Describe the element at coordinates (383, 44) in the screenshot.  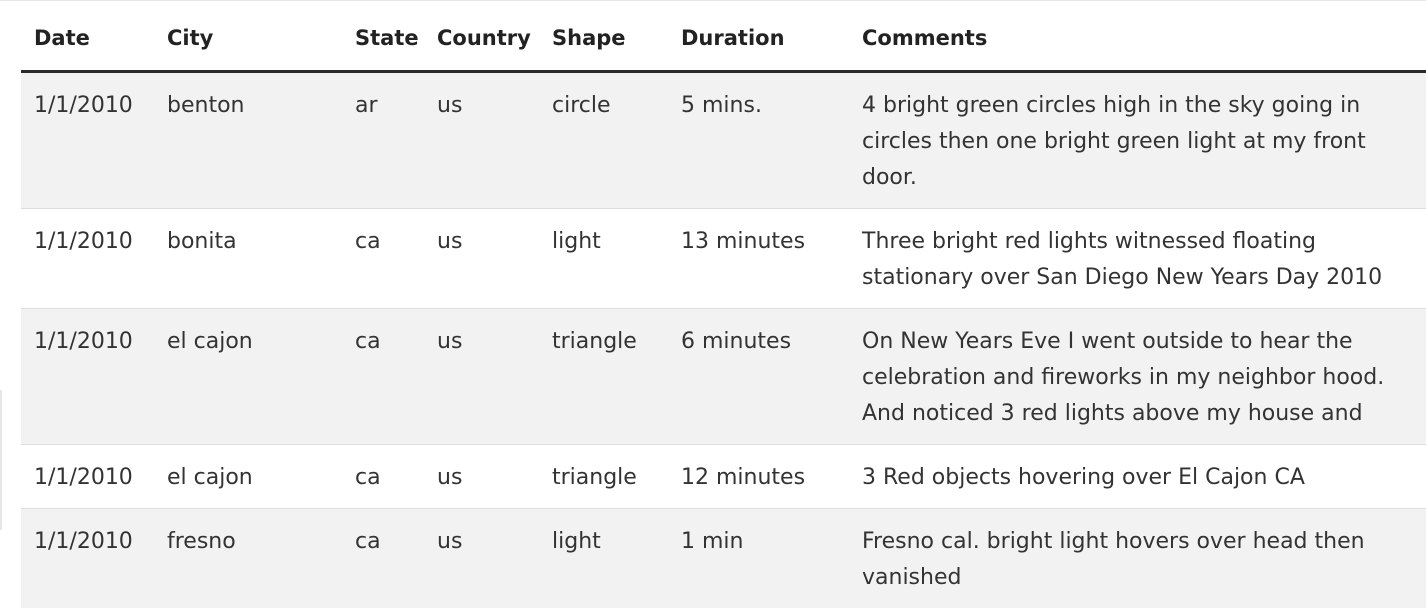
I see `header-state: State` at that location.